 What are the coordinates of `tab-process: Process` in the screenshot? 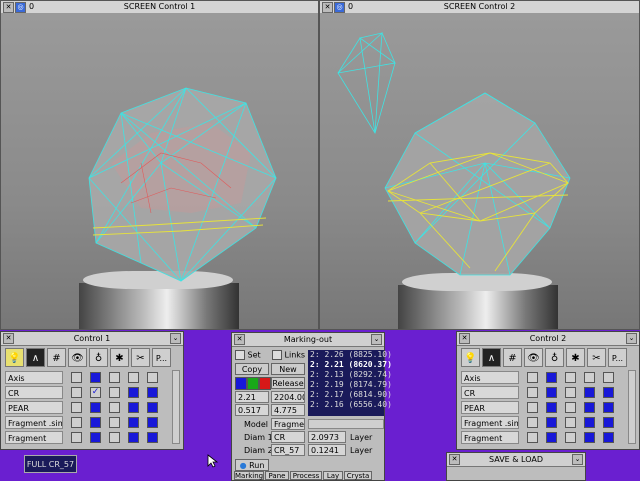 It's located at (306, 475).